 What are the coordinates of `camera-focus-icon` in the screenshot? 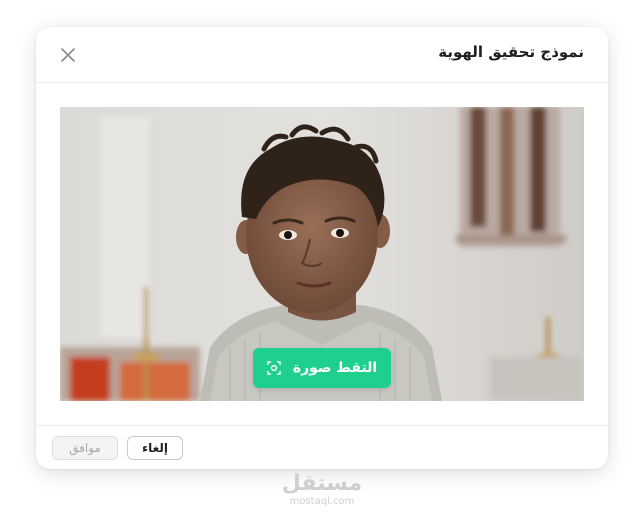 It's located at (274, 368).